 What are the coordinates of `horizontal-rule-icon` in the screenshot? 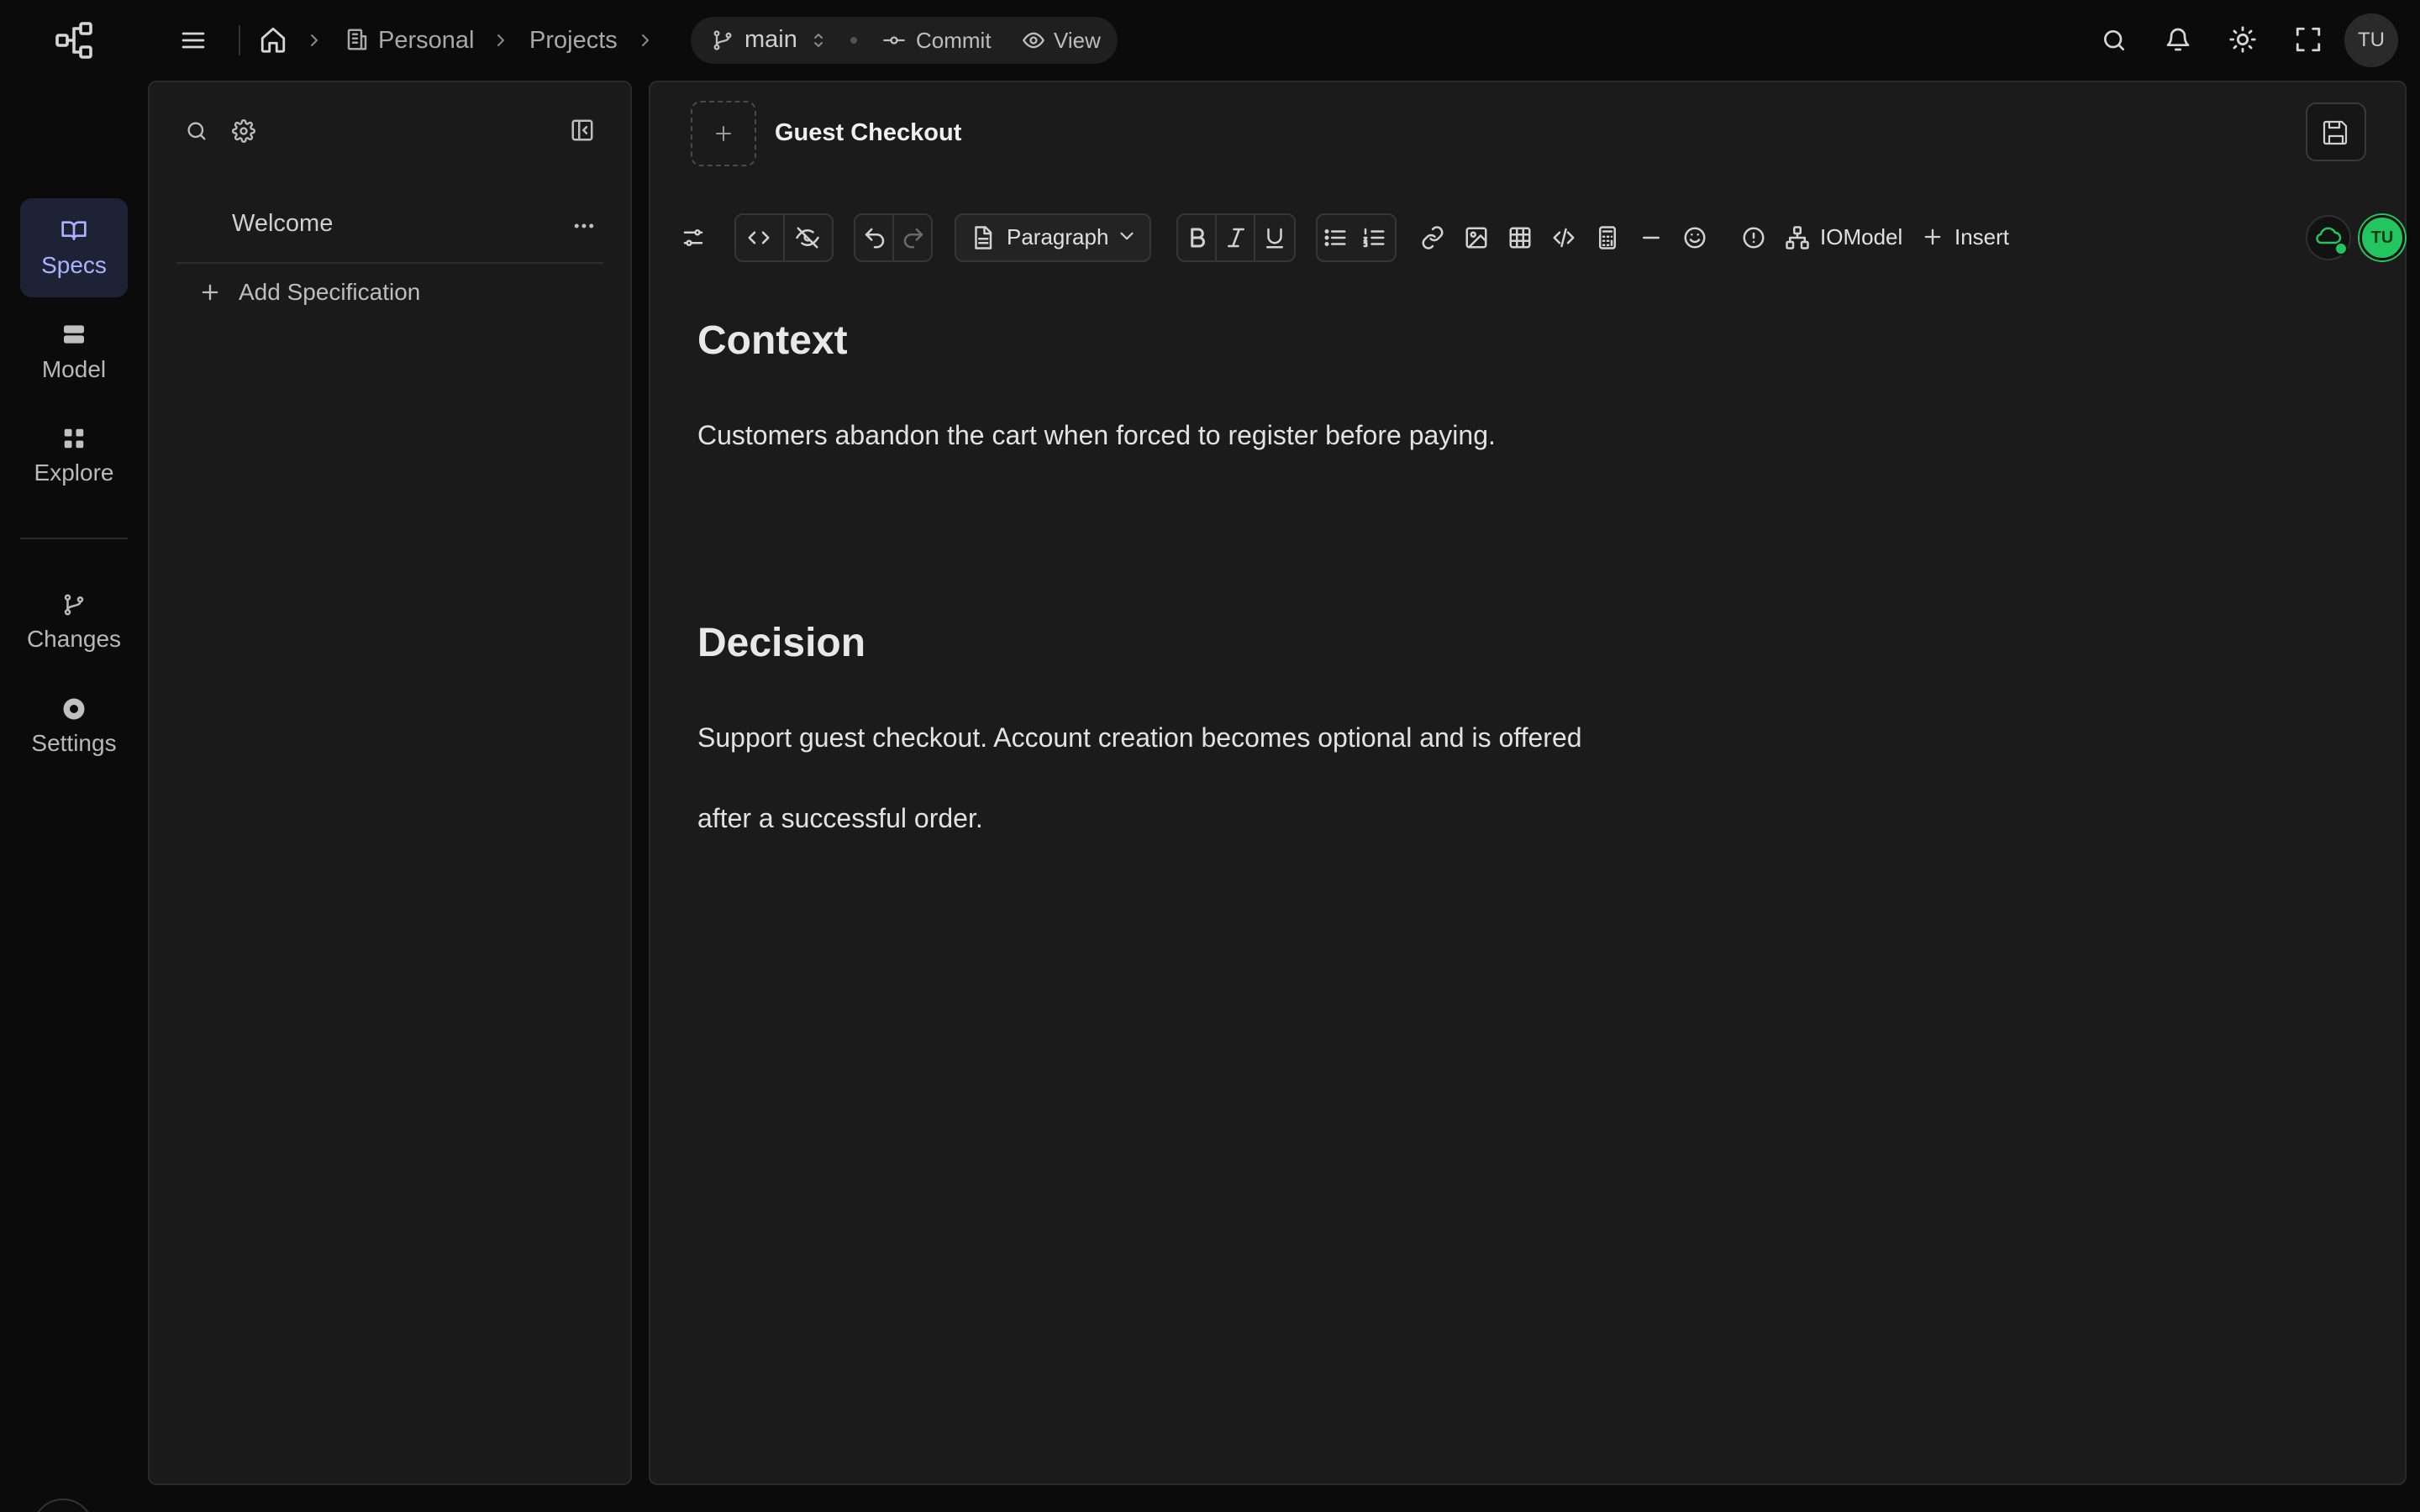 It's located at (1651, 237).